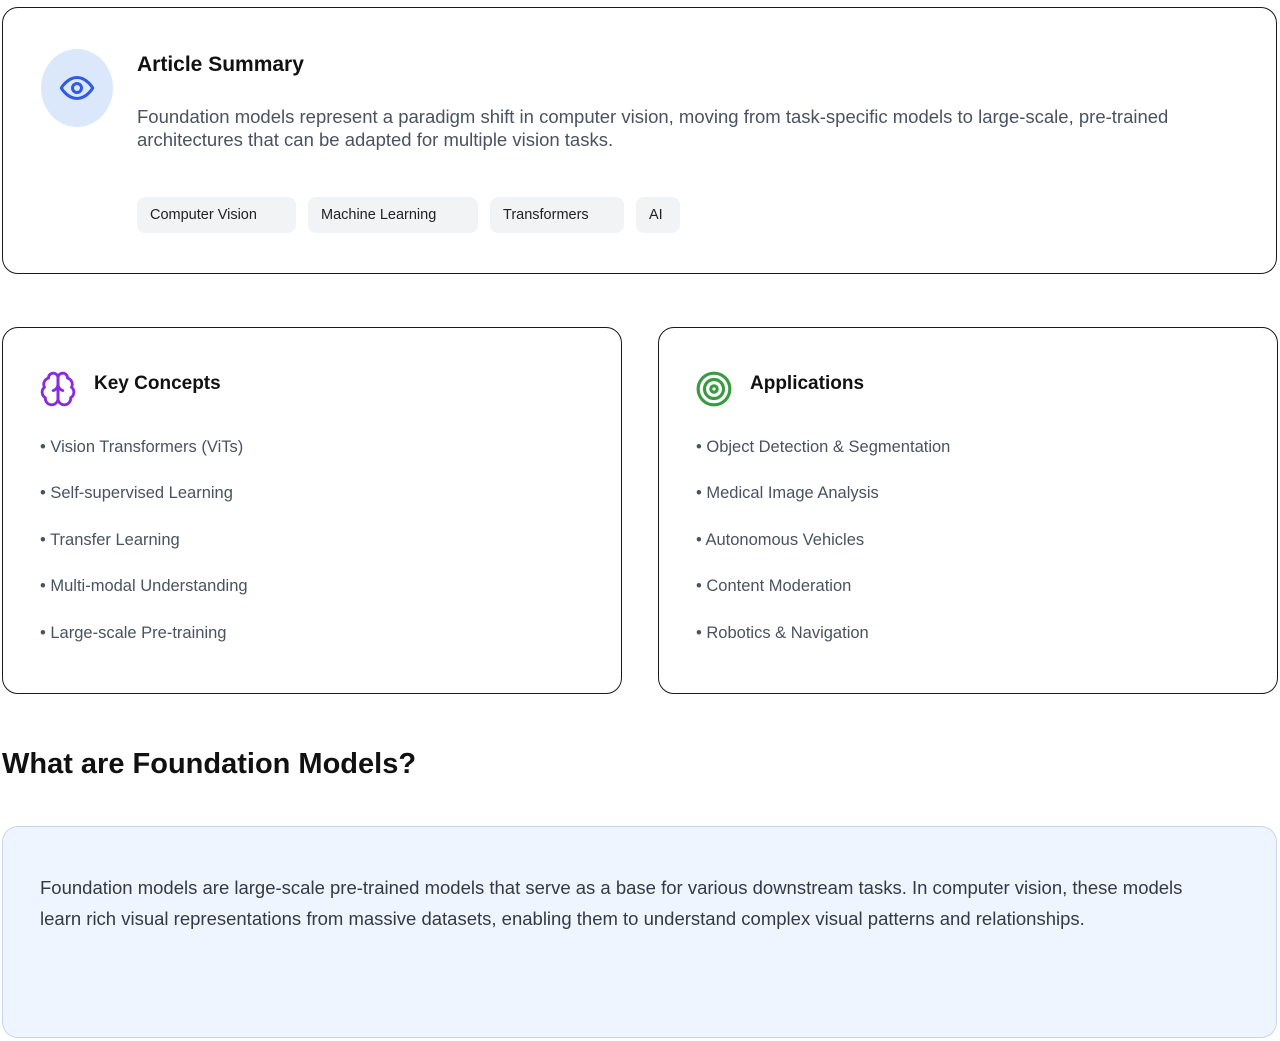 The image size is (1280, 1041). I want to click on tag-computer-vision: Computer Vision, so click(216, 215).